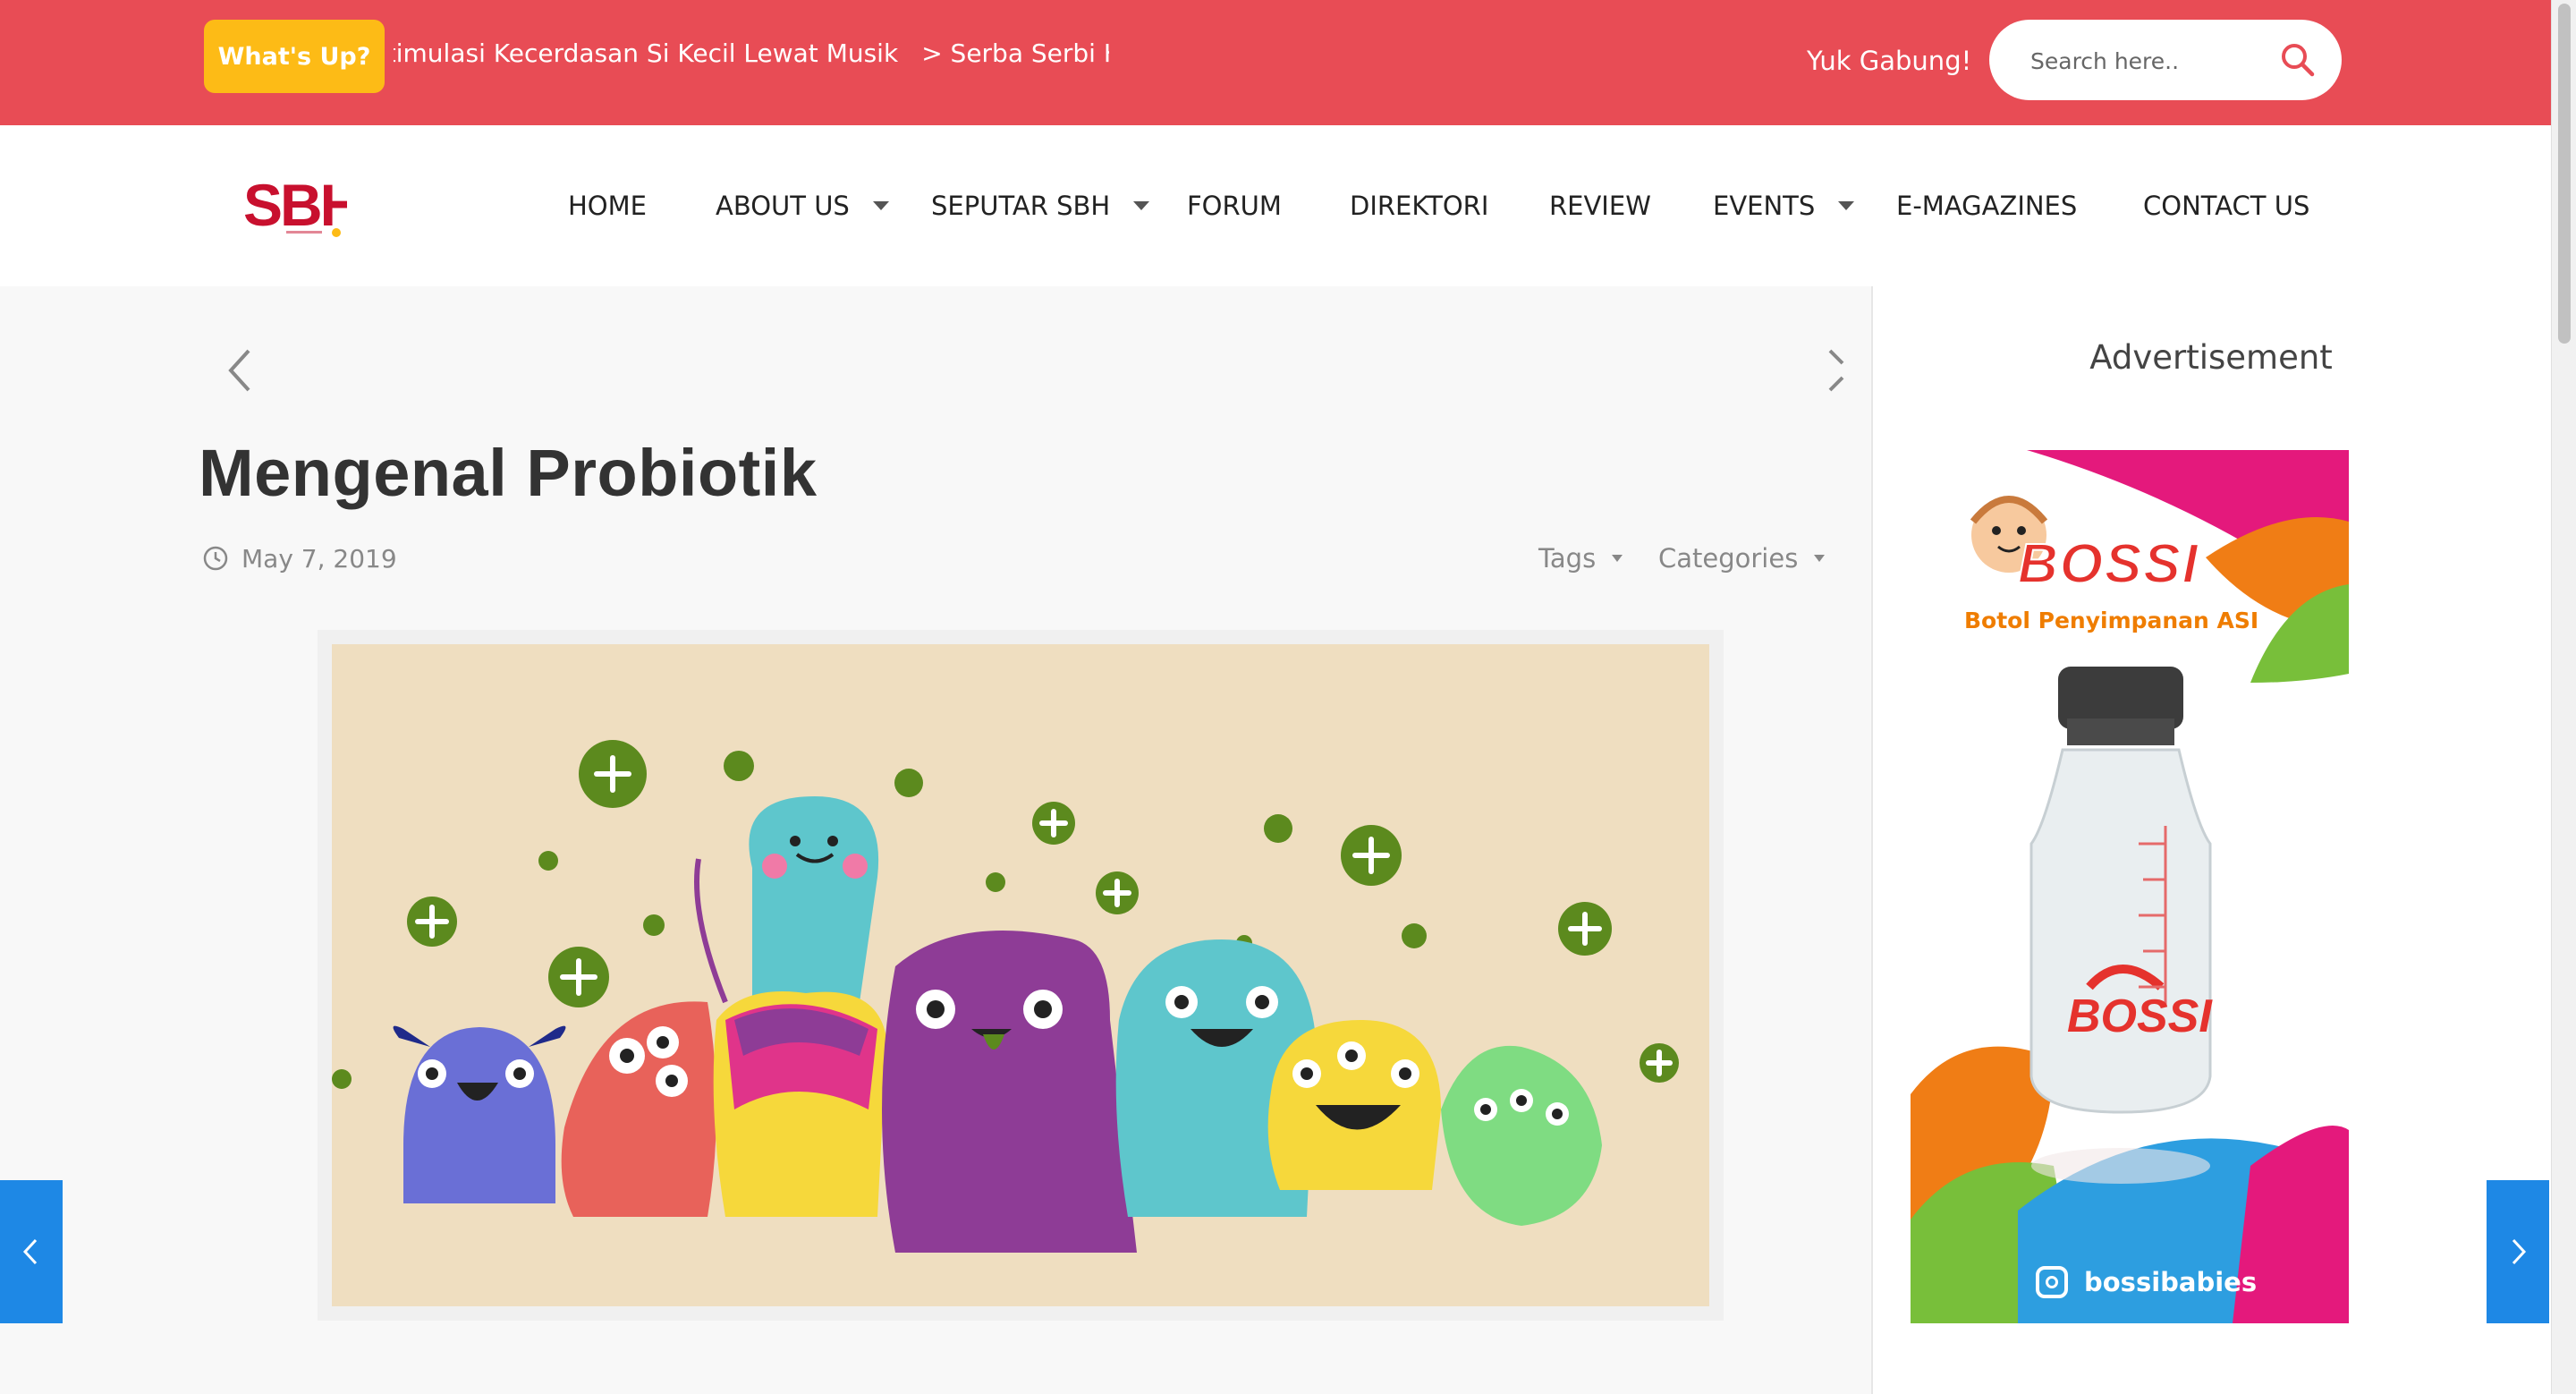 Image resolution: width=2576 pixels, height=1394 pixels. I want to click on next-post-button, so click(2518, 1251).